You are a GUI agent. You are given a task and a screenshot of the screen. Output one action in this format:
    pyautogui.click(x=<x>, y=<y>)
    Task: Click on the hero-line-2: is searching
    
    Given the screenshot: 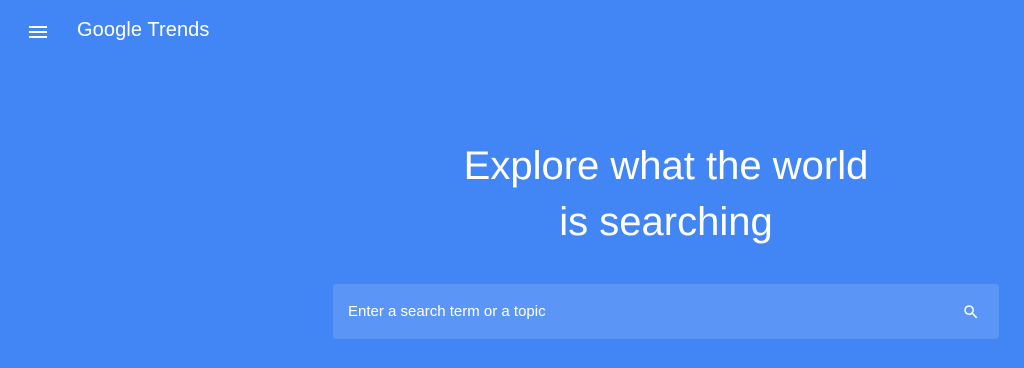 What is the action you would take?
    pyautogui.click(x=666, y=222)
    